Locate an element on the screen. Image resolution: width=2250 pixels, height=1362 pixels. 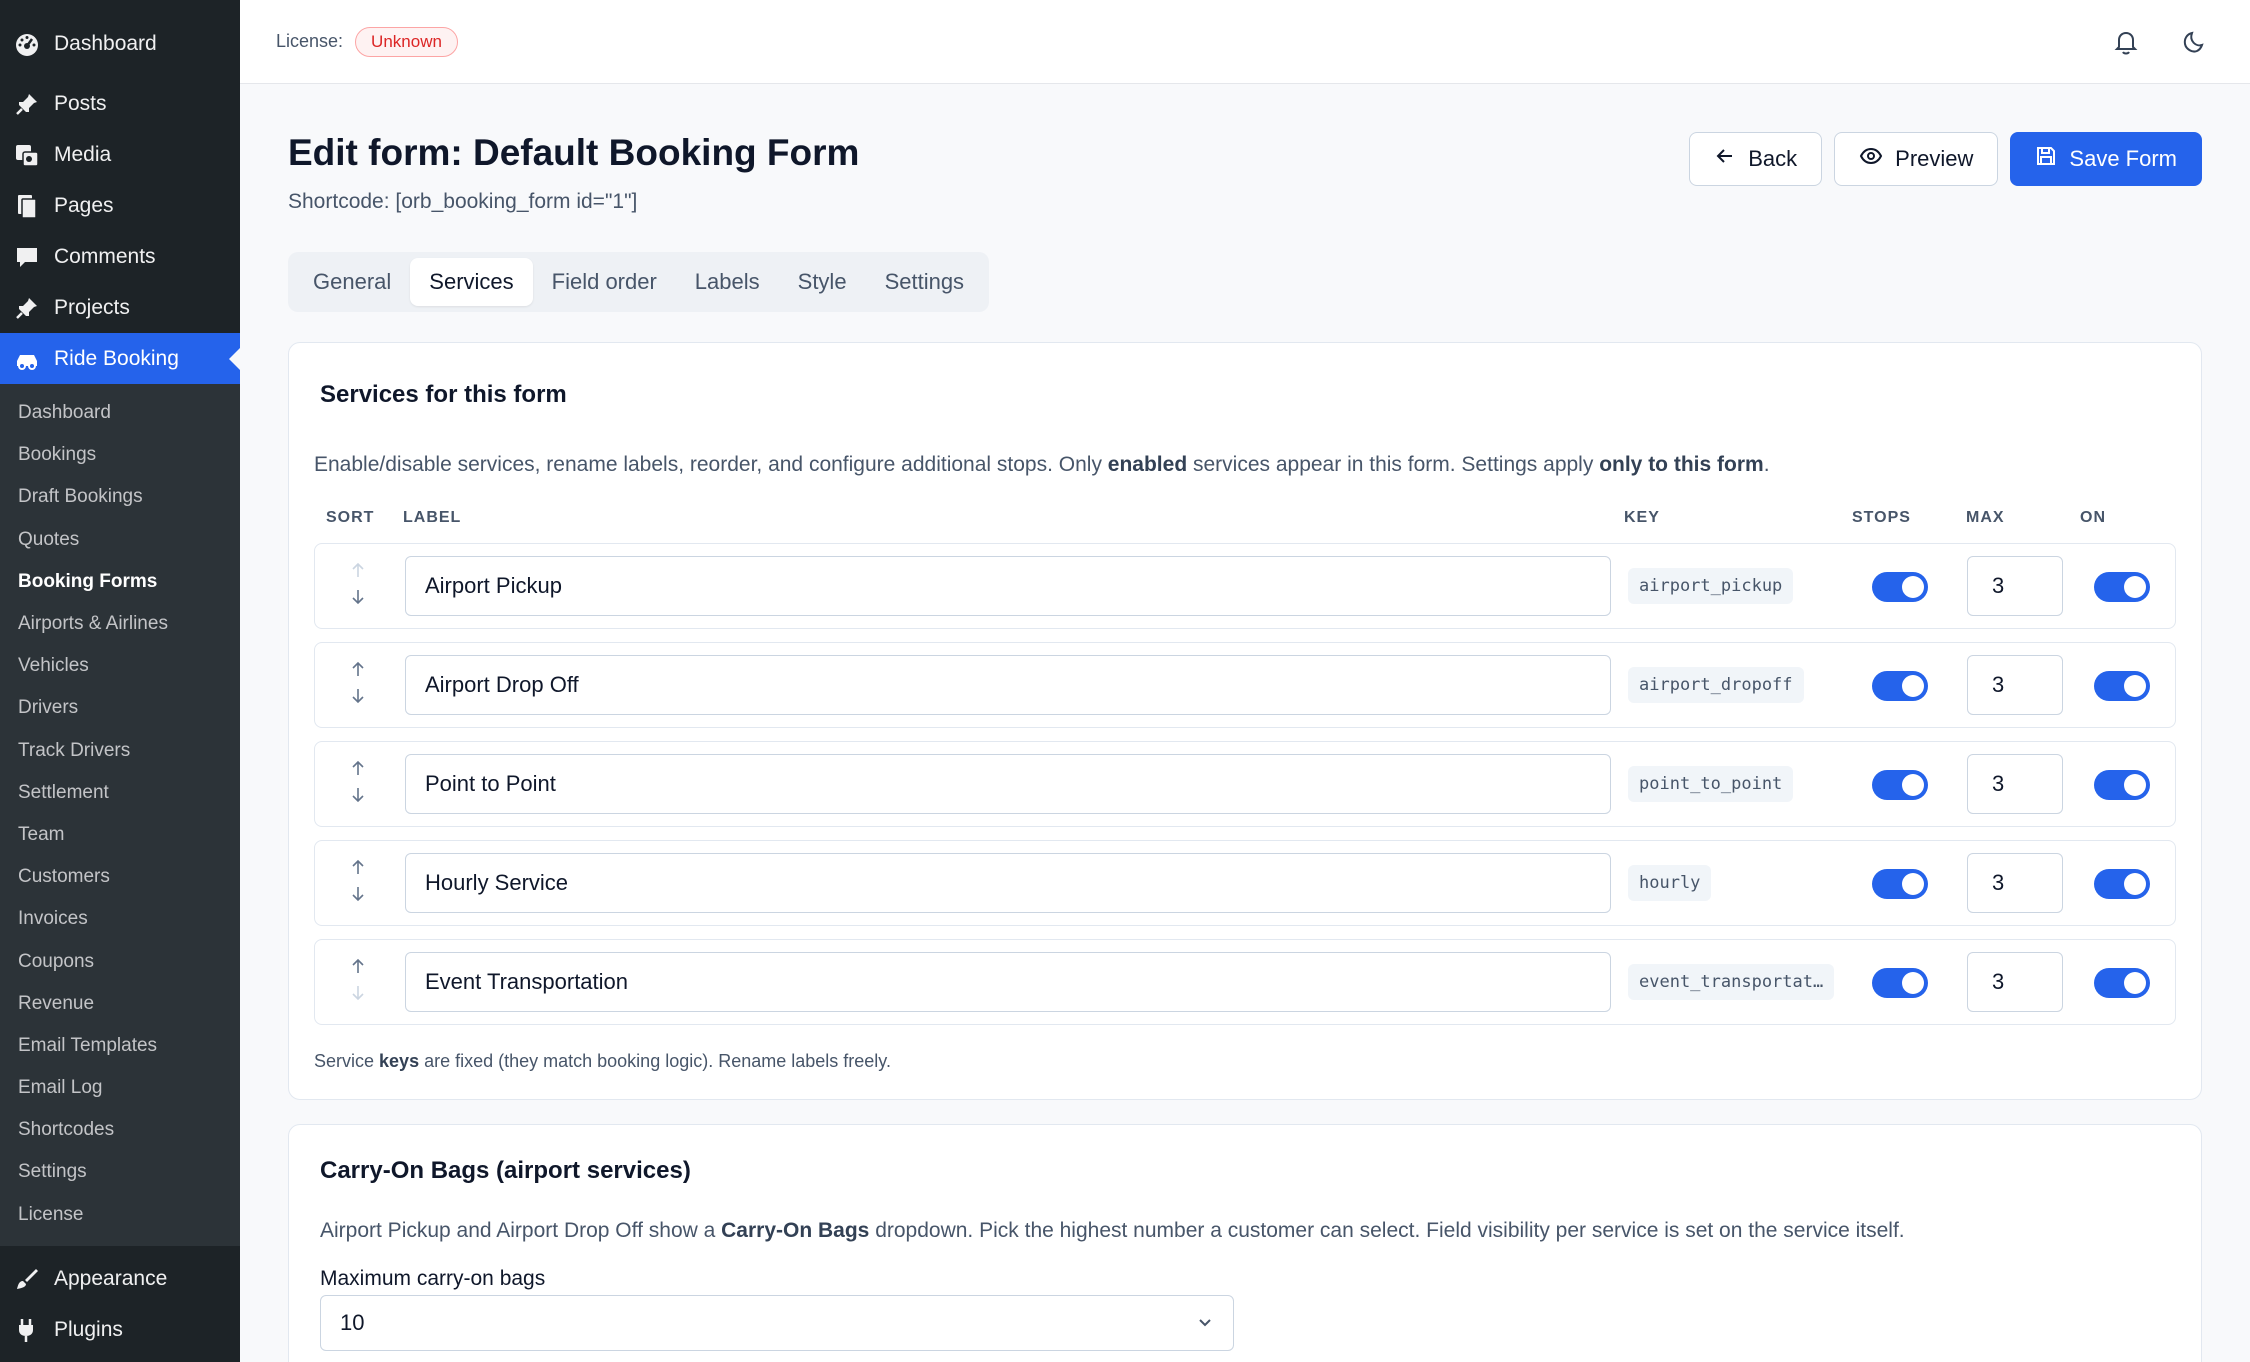
tab-services: Services is located at coordinates (471, 282).